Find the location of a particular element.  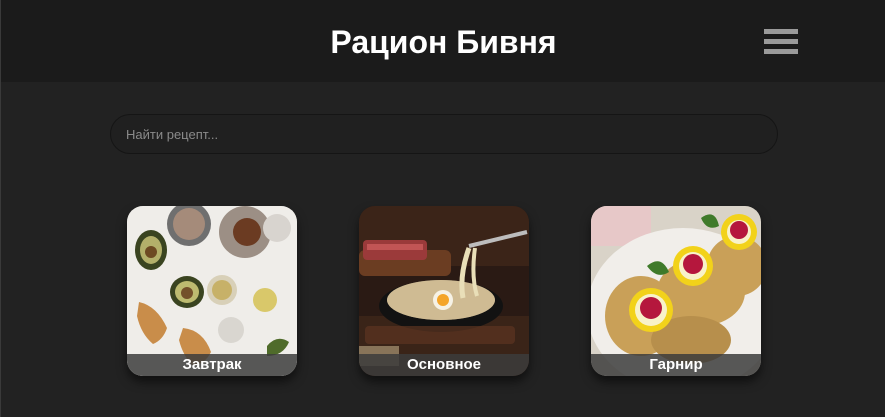

side-dish-photo is located at coordinates (676, 291).